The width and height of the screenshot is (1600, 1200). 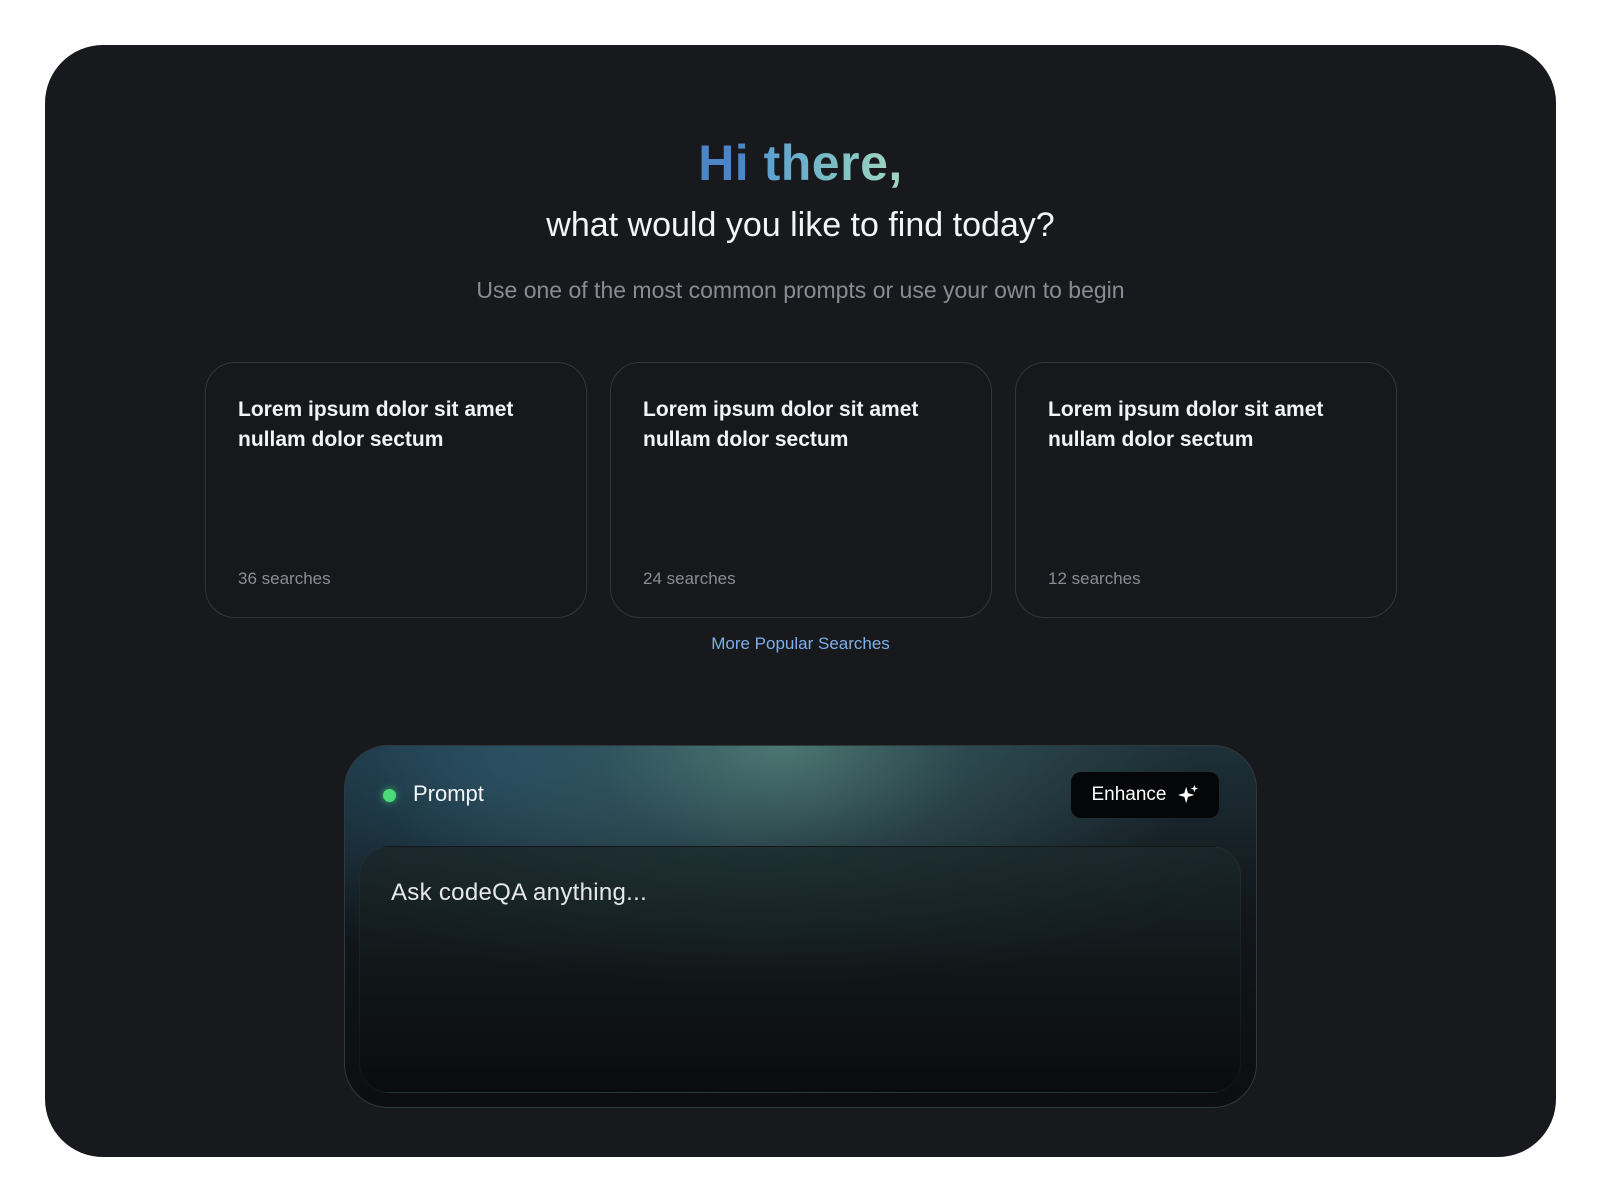 What do you see at coordinates (833, 163) in the screenshot?
I see `greeting-there: there,` at bounding box center [833, 163].